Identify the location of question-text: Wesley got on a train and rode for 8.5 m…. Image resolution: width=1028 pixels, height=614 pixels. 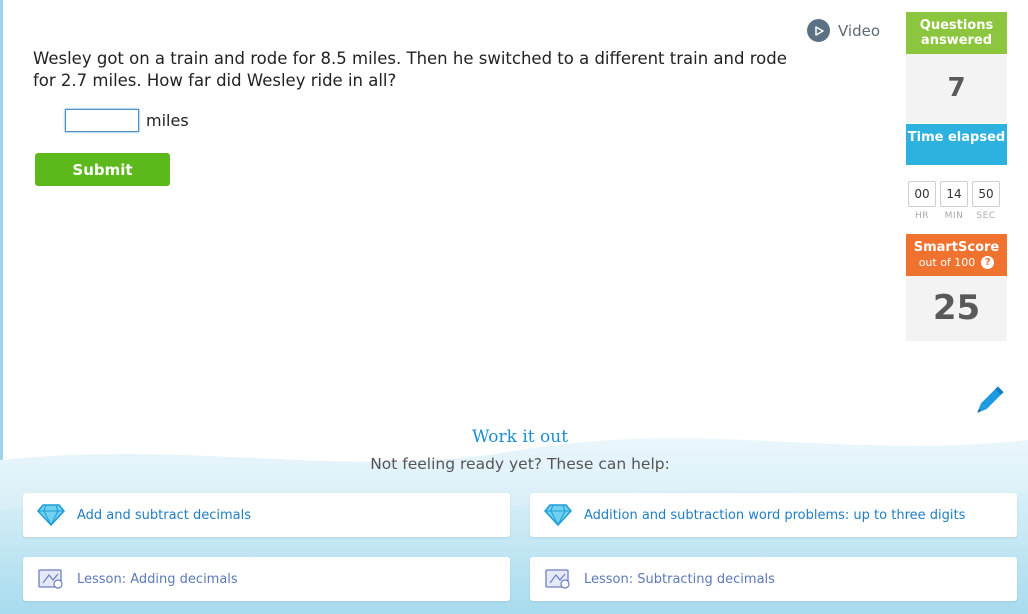
(410, 69).